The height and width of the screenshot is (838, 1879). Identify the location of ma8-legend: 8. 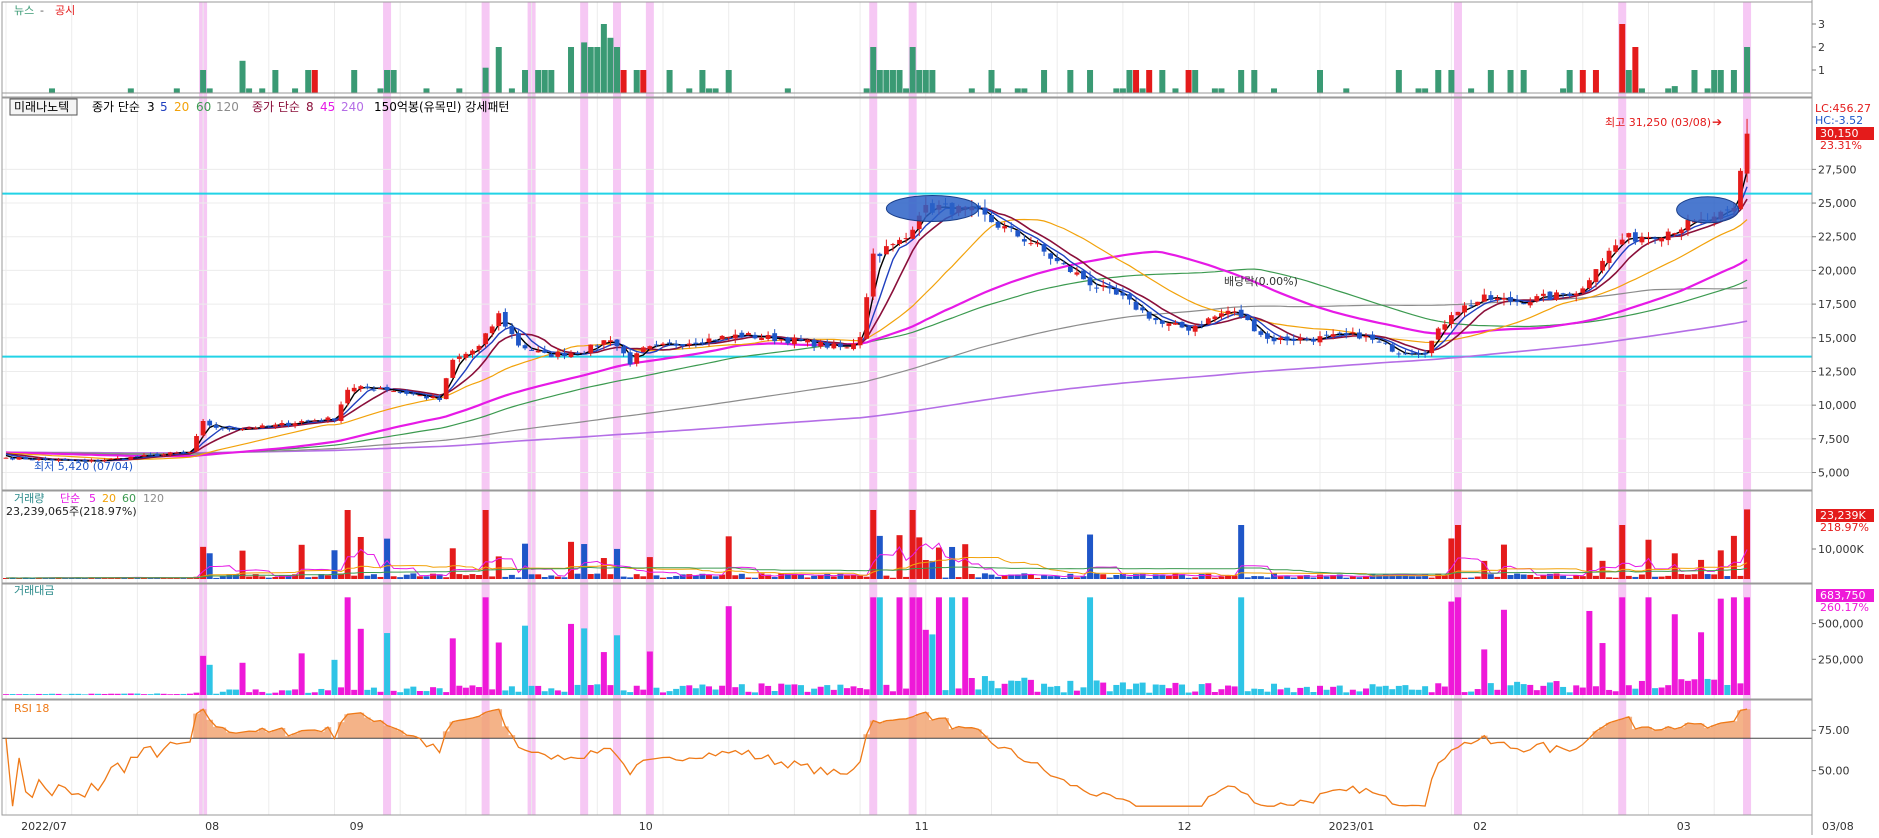
(310, 107).